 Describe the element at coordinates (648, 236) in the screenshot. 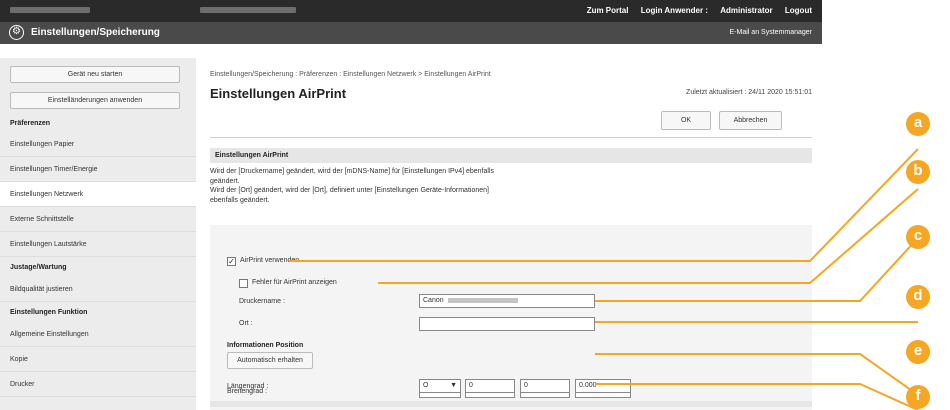

I see `leader-line-b` at that location.